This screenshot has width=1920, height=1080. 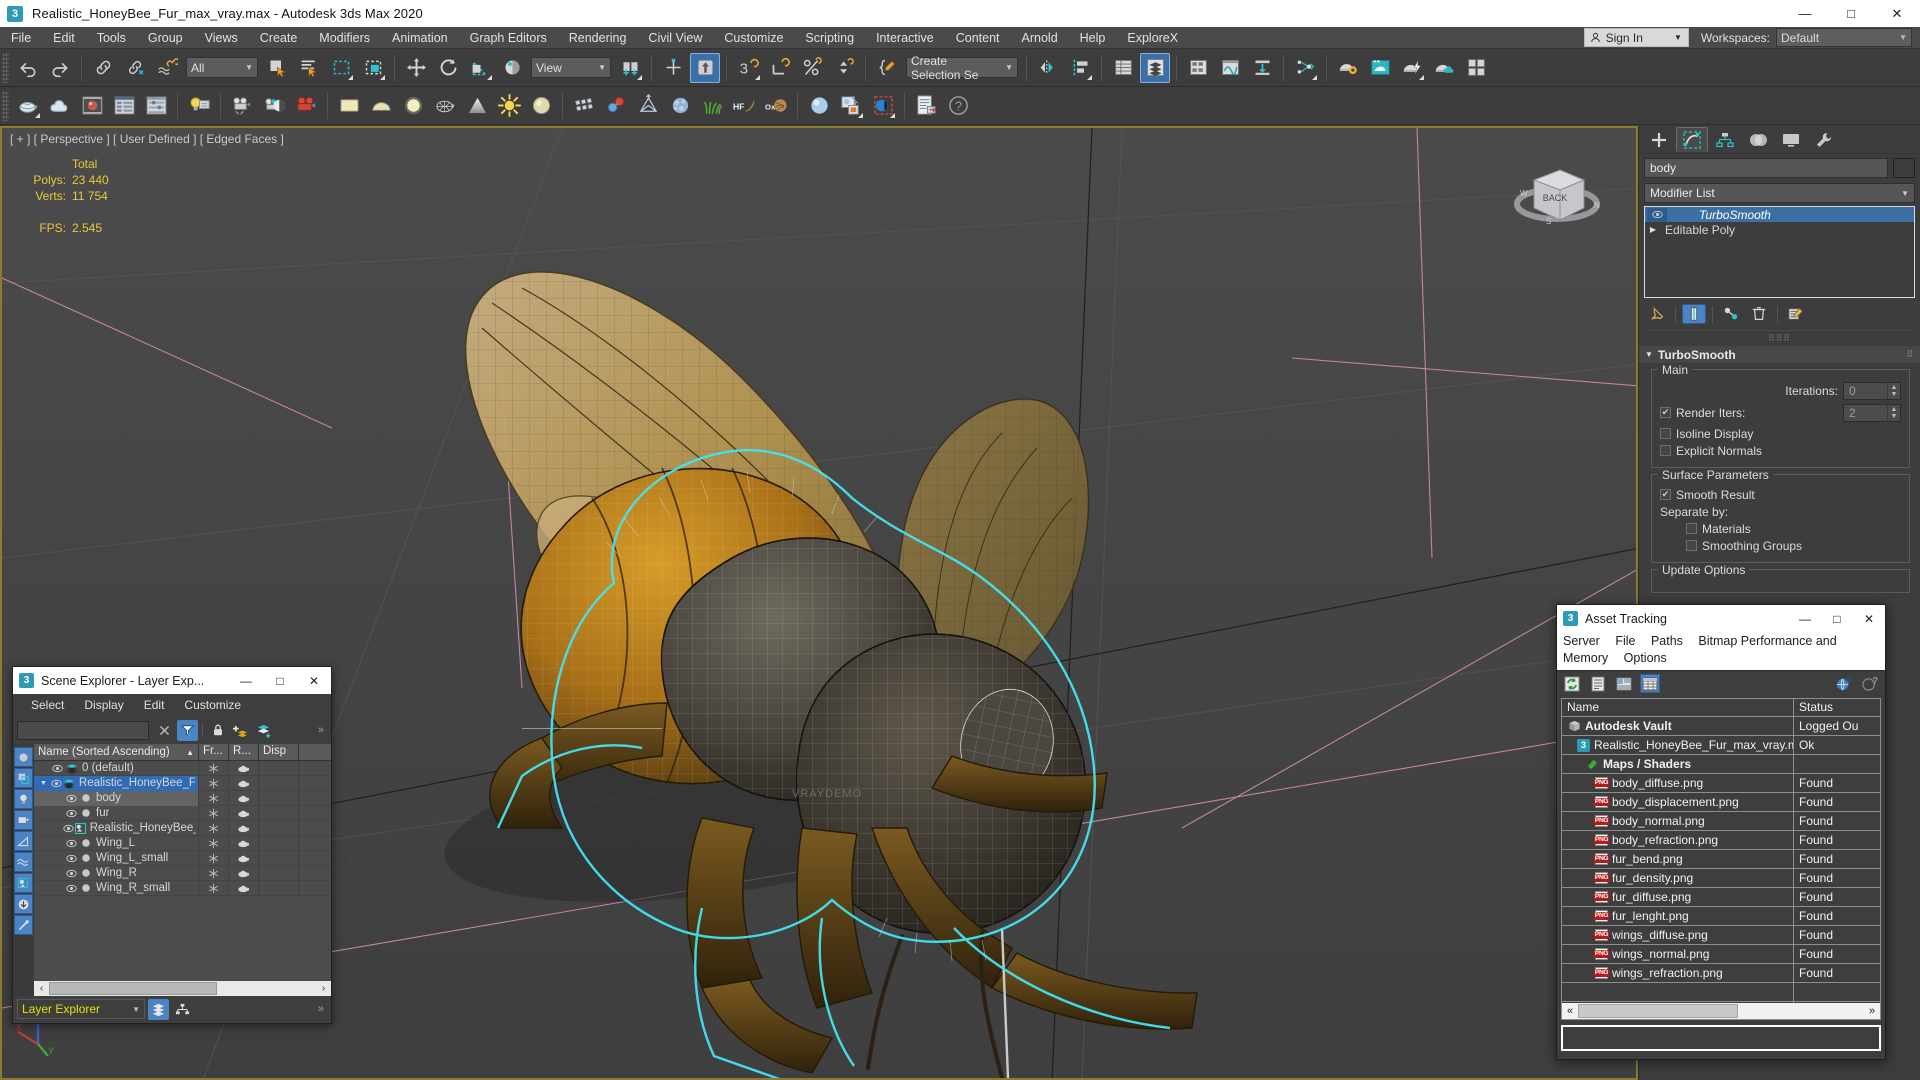 What do you see at coordinates (744, 106) in the screenshot?
I see `vray-hair-farm-icon: HF` at bounding box center [744, 106].